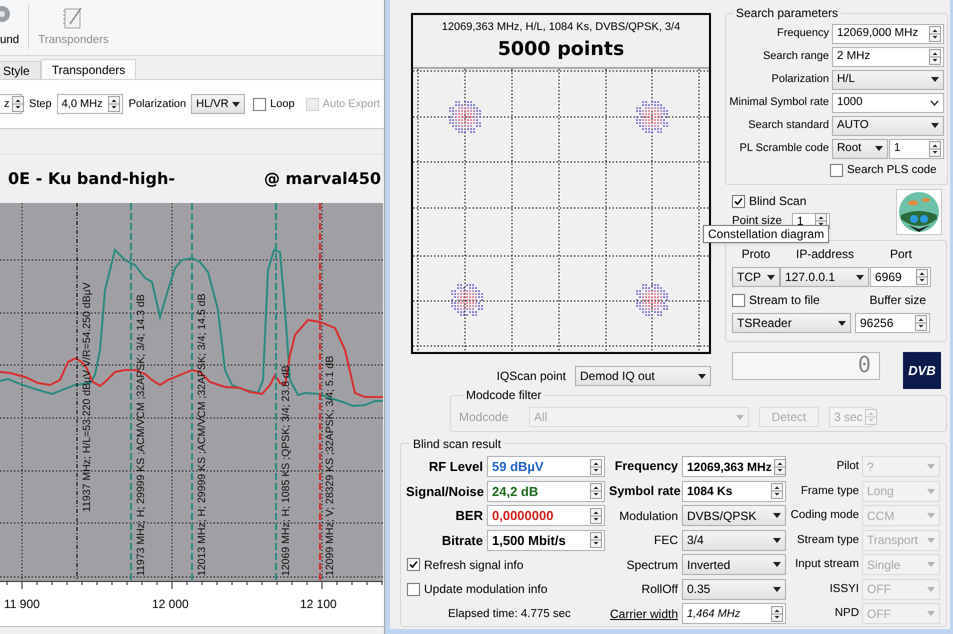 This screenshot has height=634, width=953. What do you see at coordinates (645, 613) in the screenshot?
I see `link: Carrier width` at bounding box center [645, 613].